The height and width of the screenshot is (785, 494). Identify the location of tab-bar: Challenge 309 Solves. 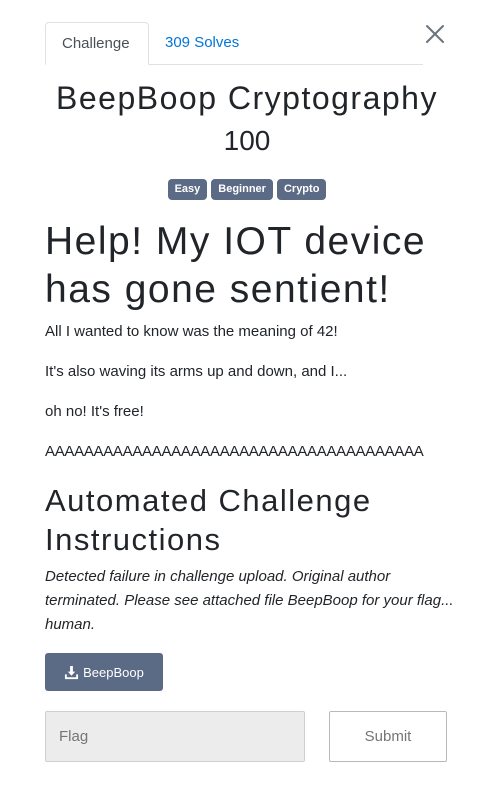
(234, 43).